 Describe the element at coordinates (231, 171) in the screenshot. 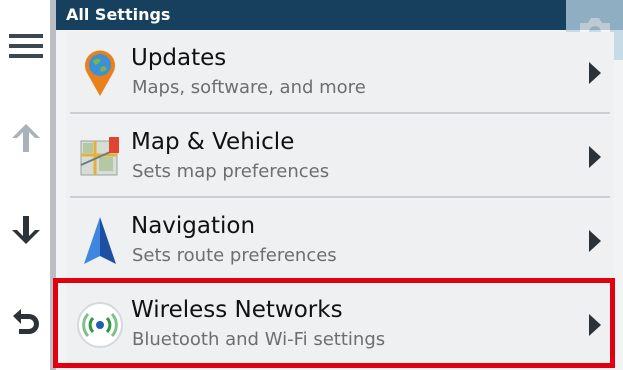

I see `item-subtitle: Sets map preferences` at that location.